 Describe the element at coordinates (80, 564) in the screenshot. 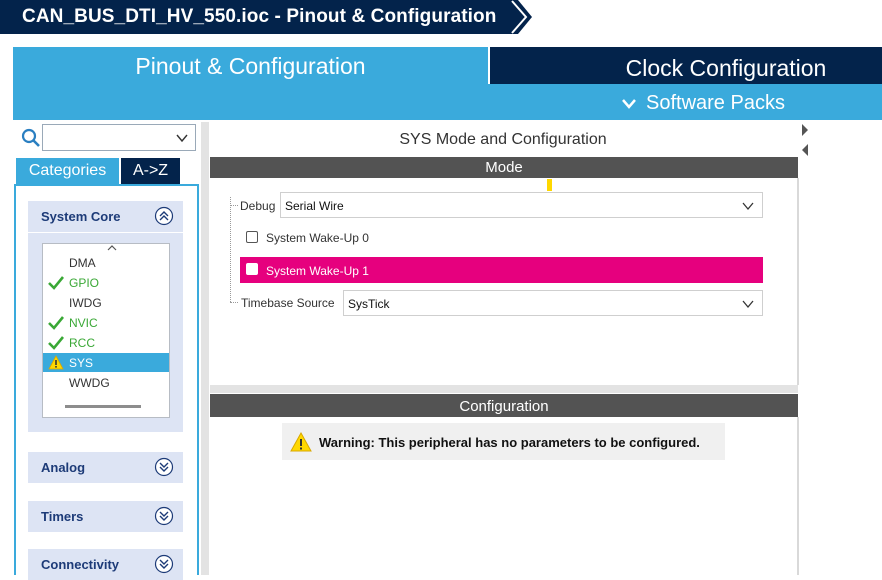

I see `group-label: Connectivity` at that location.